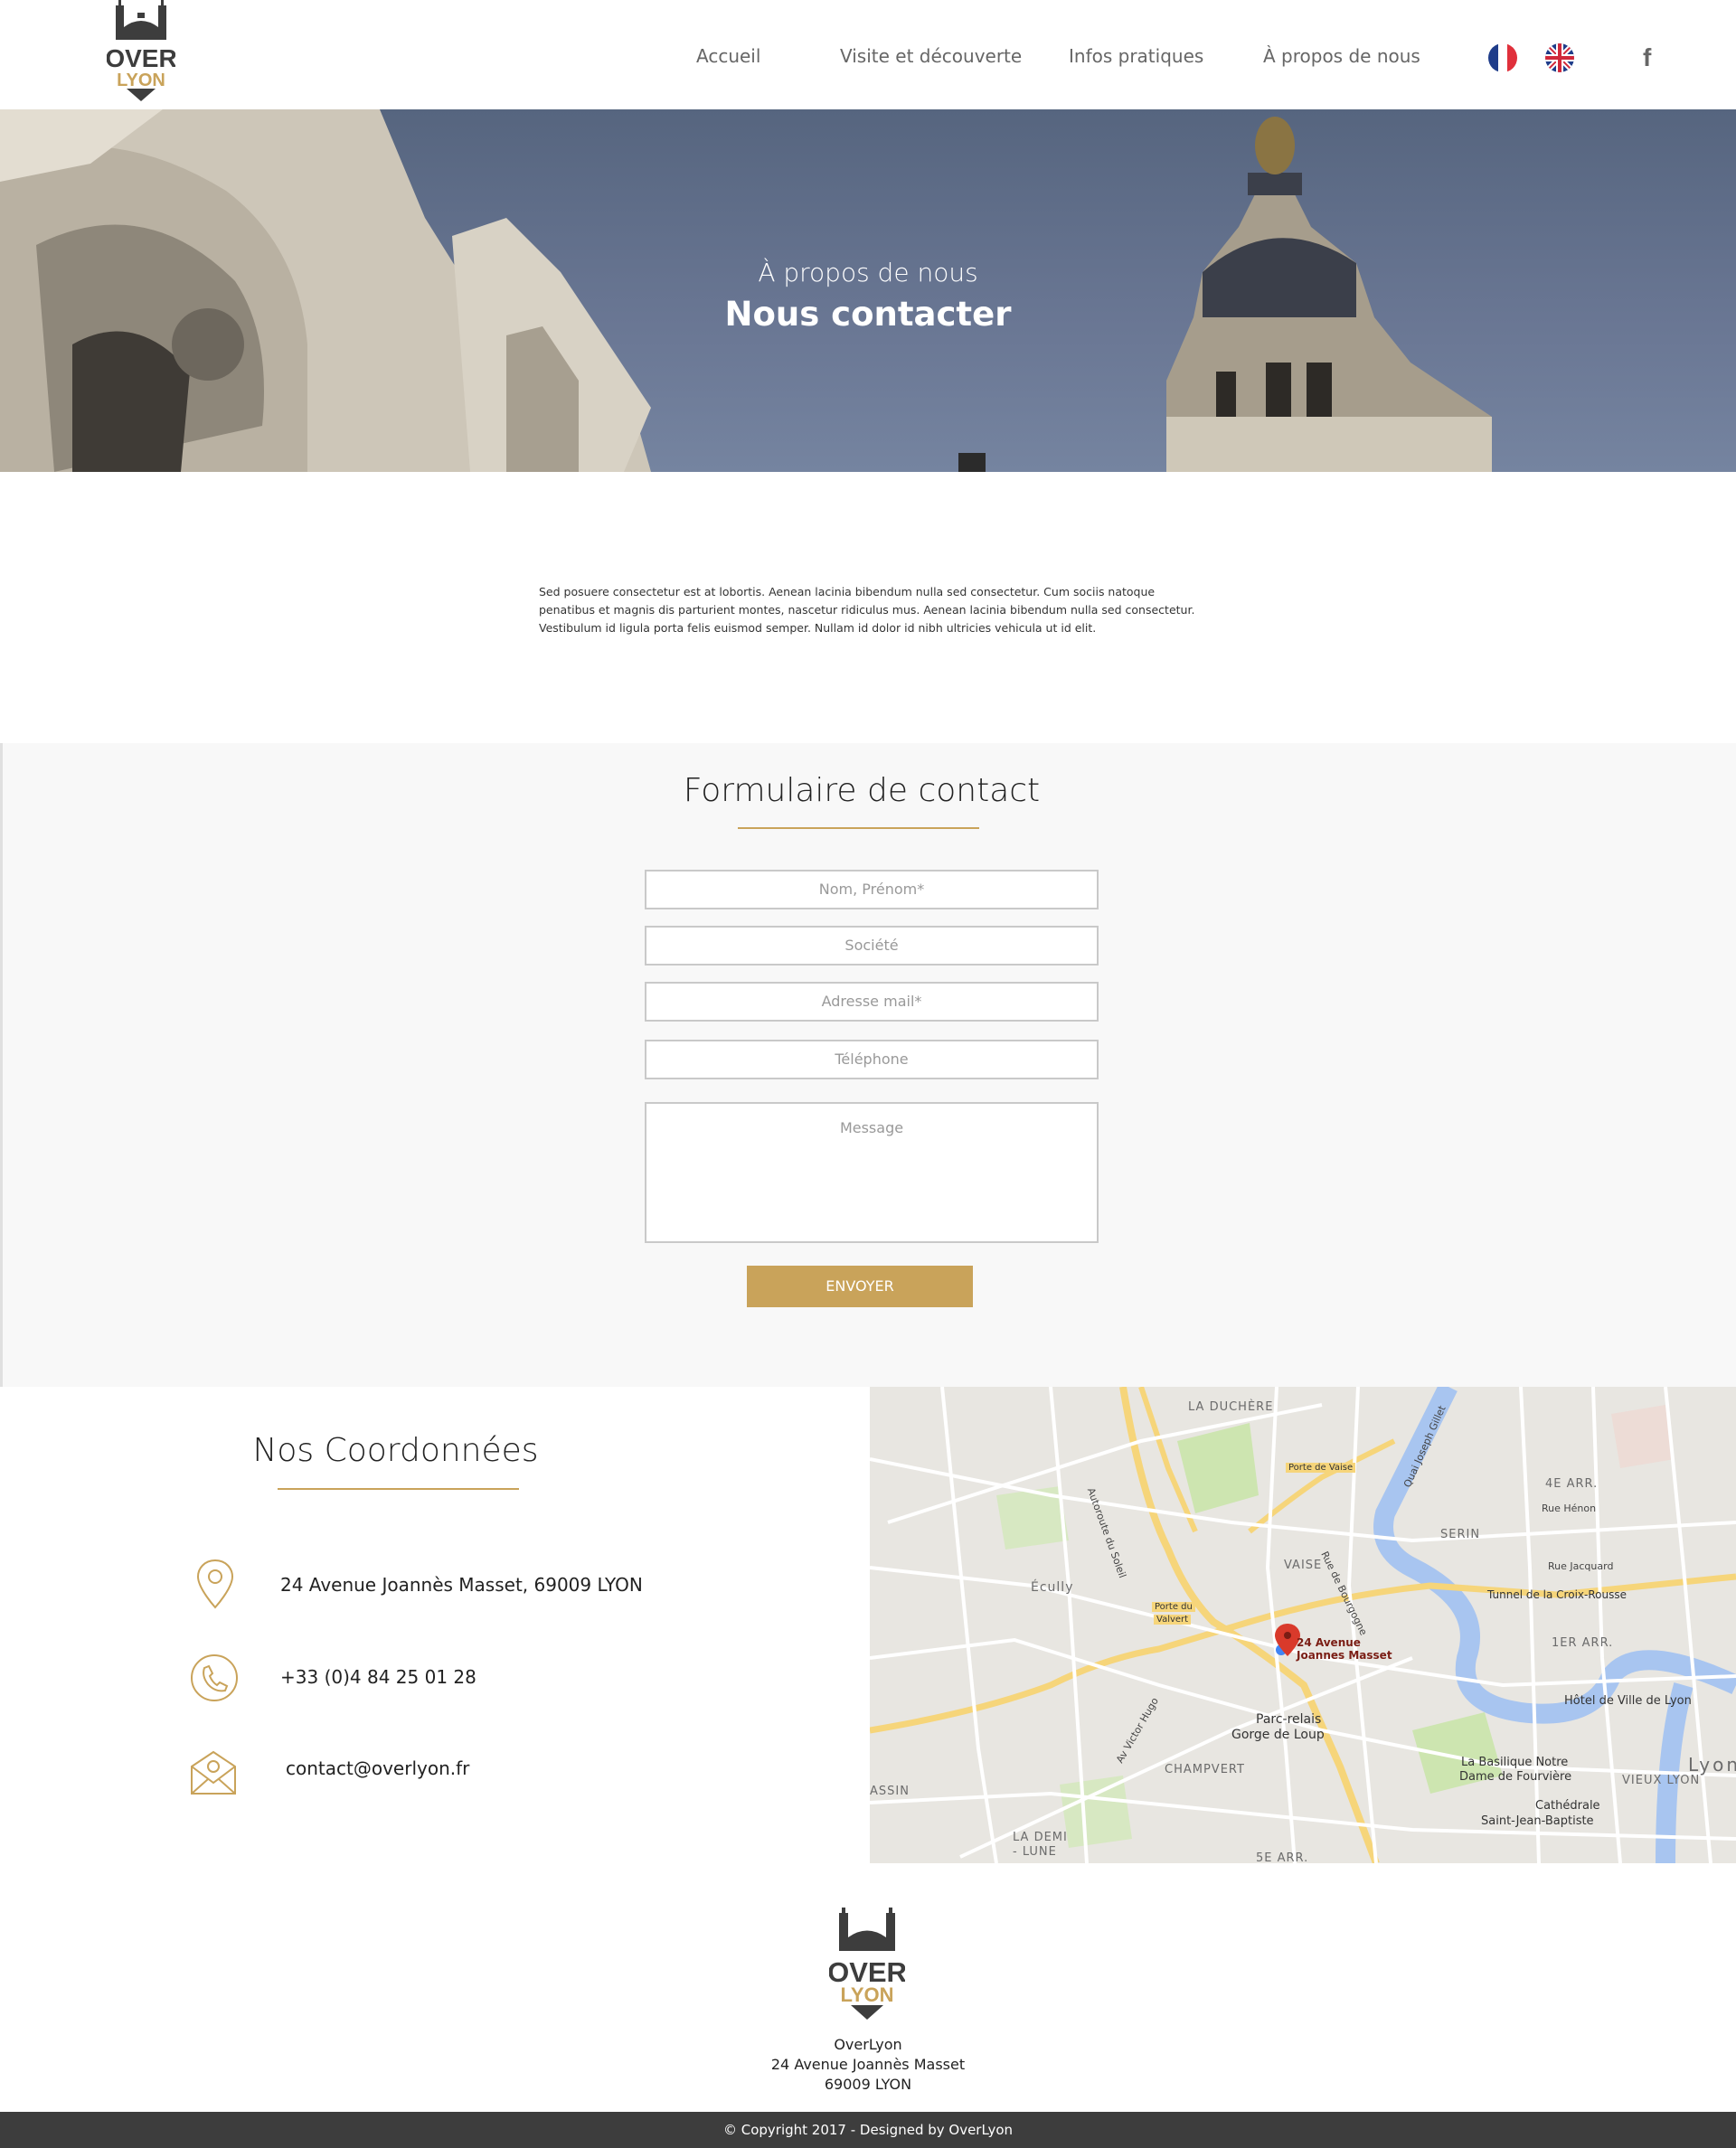  What do you see at coordinates (1559, 58) in the screenshot?
I see `uk-flag-icon` at bounding box center [1559, 58].